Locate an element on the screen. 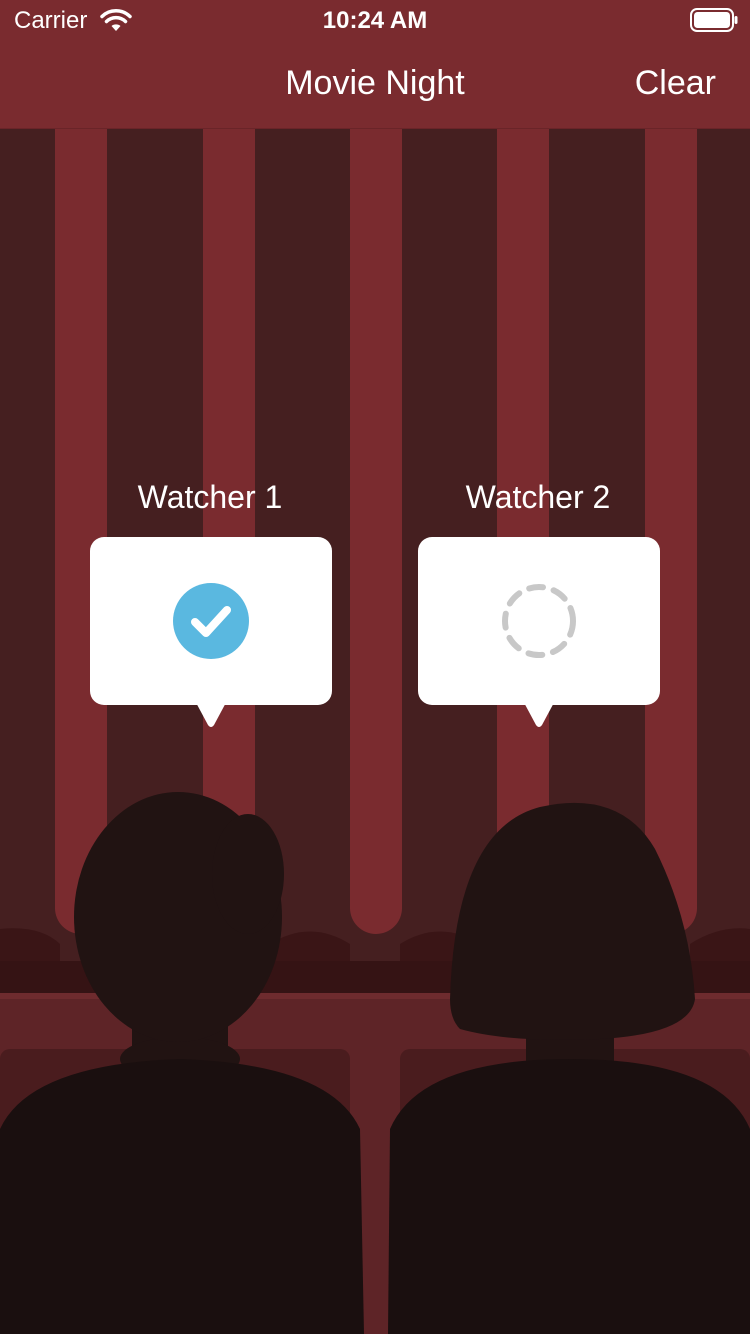  checkmark-circle-icon is located at coordinates (211, 621).